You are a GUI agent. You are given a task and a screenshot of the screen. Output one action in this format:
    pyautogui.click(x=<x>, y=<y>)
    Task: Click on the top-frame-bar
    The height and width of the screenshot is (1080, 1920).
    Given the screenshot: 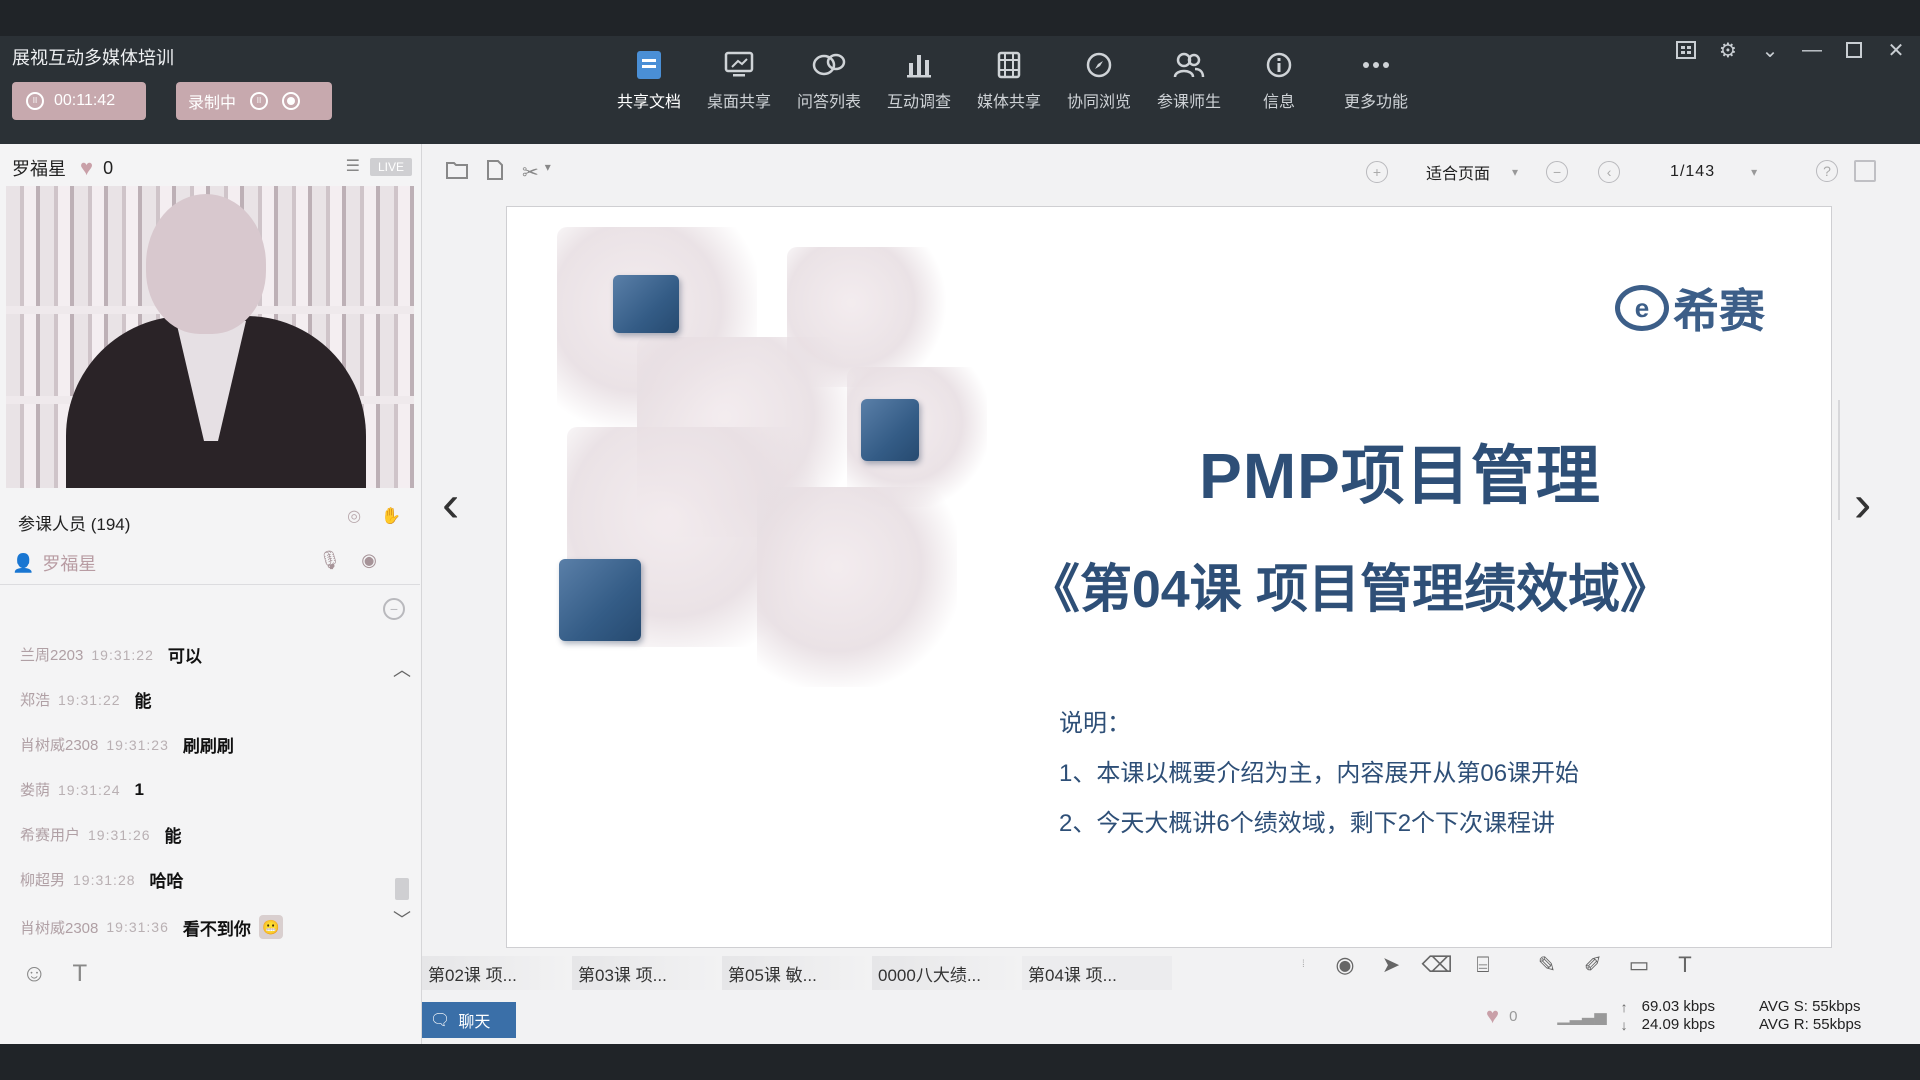 What is the action you would take?
    pyautogui.click(x=960, y=18)
    